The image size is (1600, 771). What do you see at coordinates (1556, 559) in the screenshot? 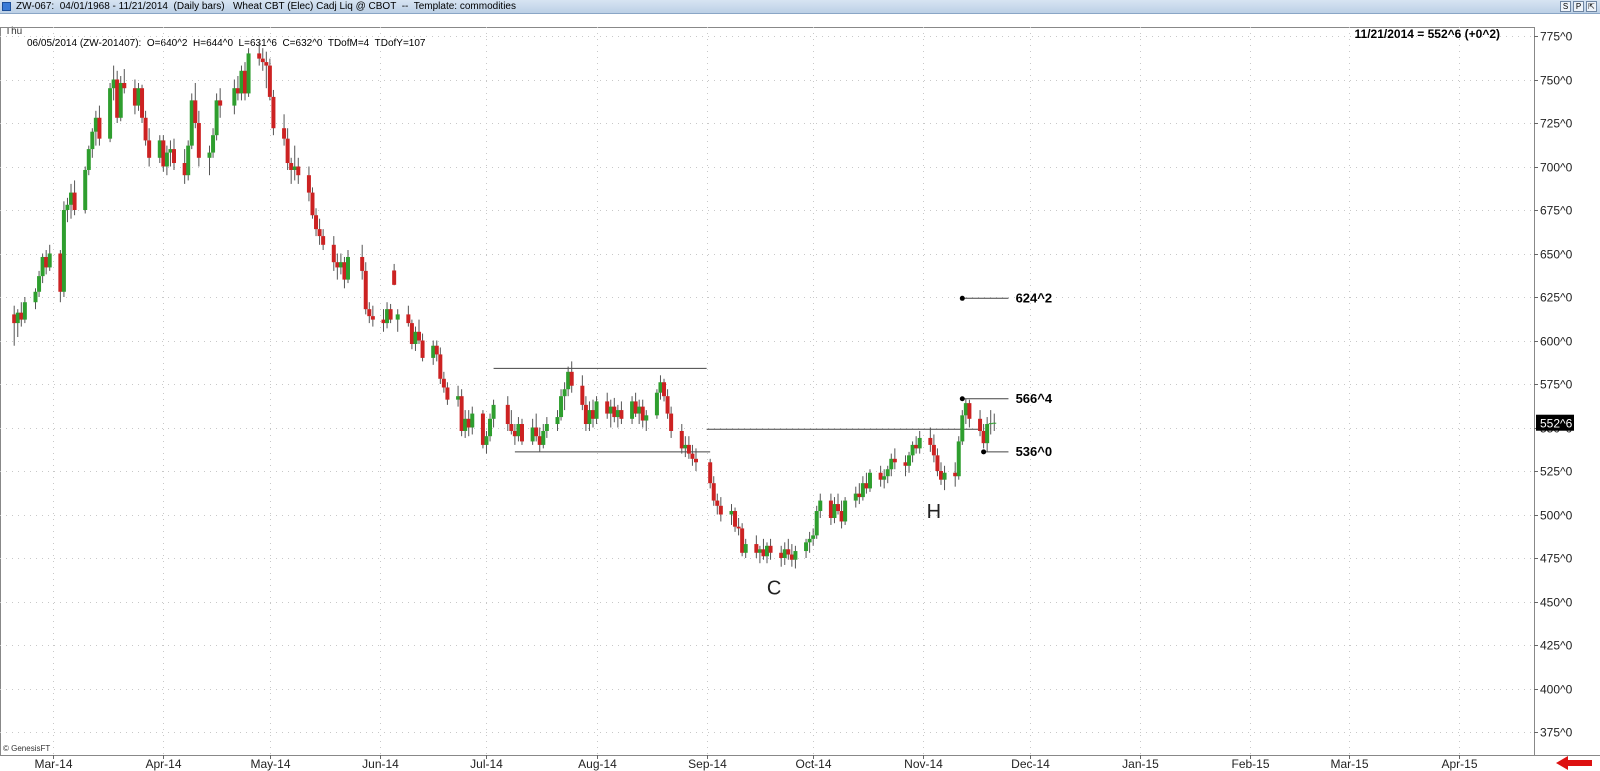
I see `y-tick-label: 475^0` at bounding box center [1556, 559].